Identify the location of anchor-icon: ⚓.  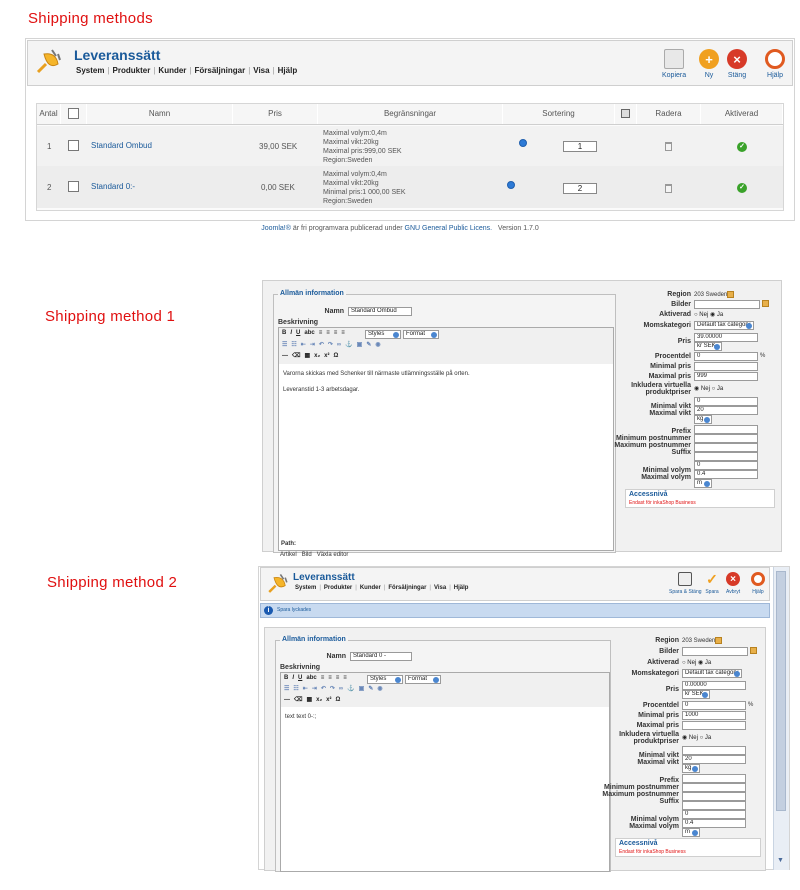
(350, 688).